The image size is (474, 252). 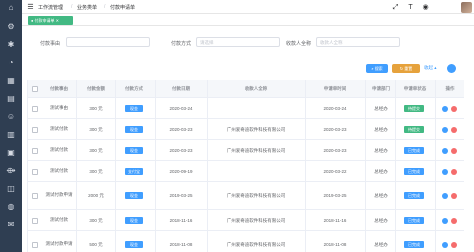 What do you see at coordinates (11, 99) in the screenshot?
I see `document-icon: ▤` at bounding box center [11, 99].